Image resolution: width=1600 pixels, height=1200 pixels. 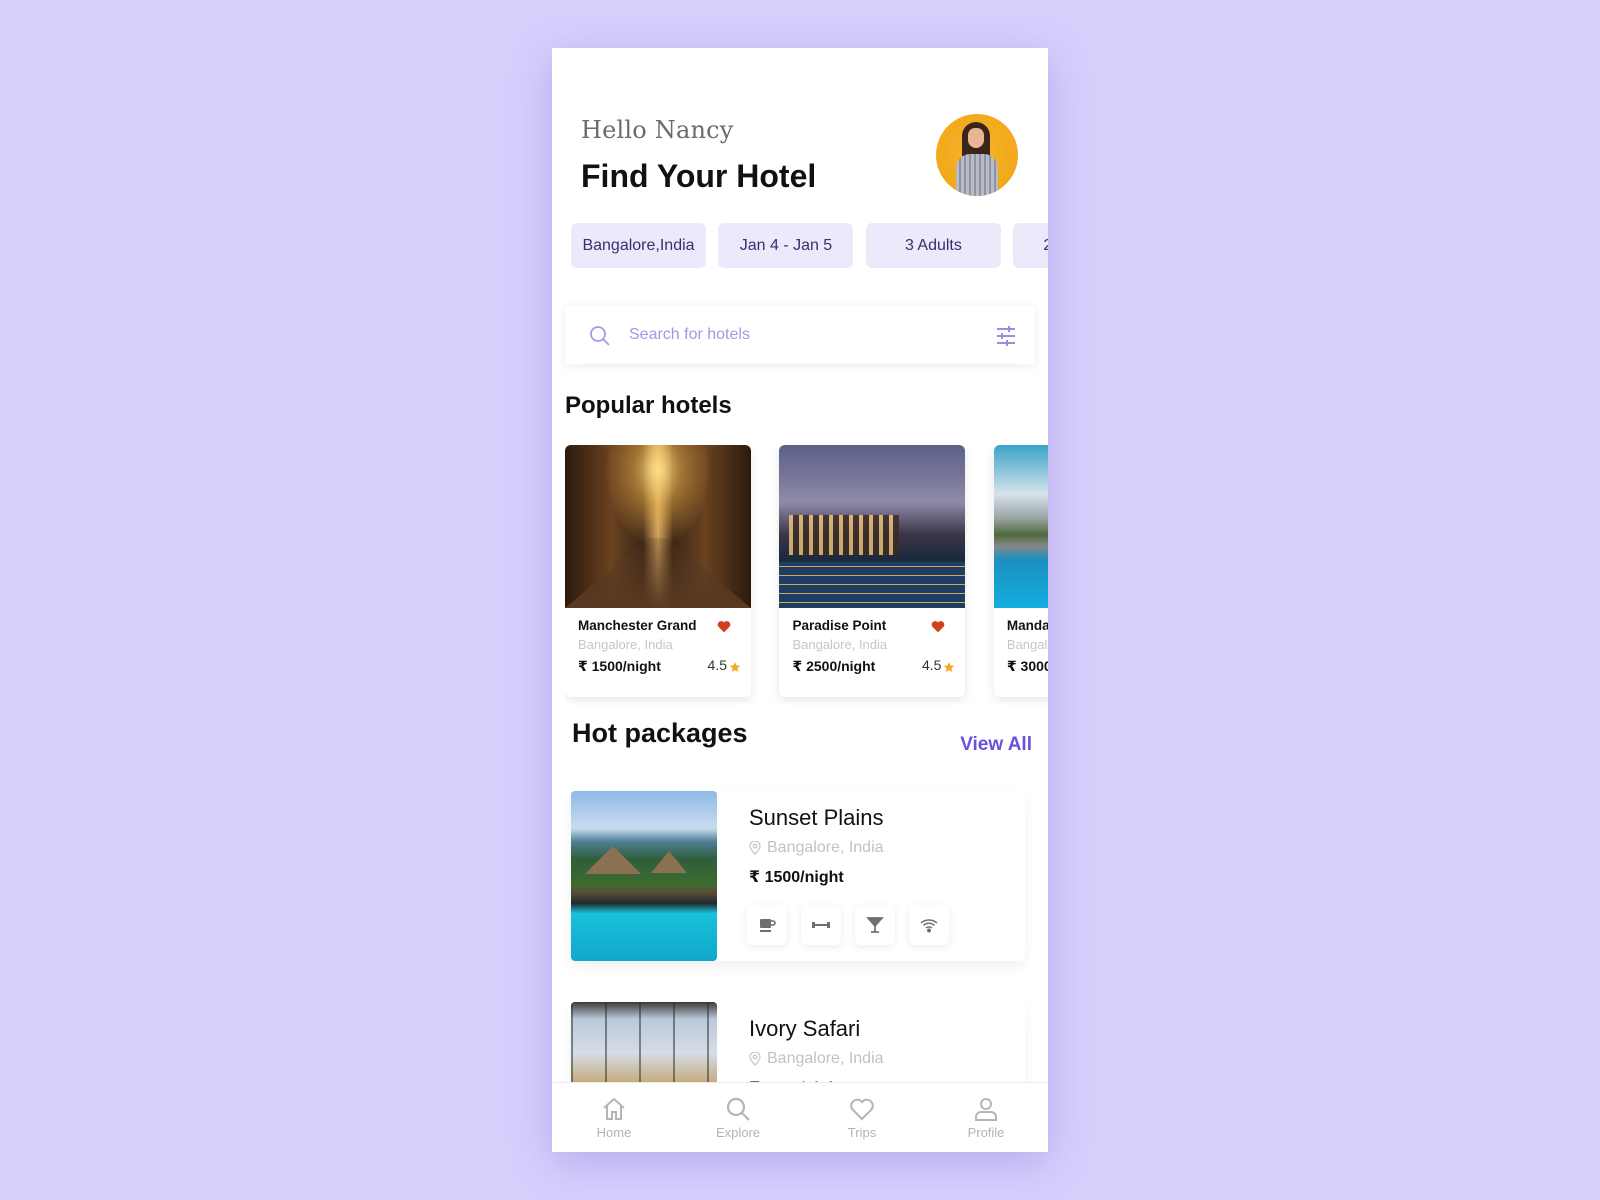 I want to click on avatar-body, so click(x=977, y=175).